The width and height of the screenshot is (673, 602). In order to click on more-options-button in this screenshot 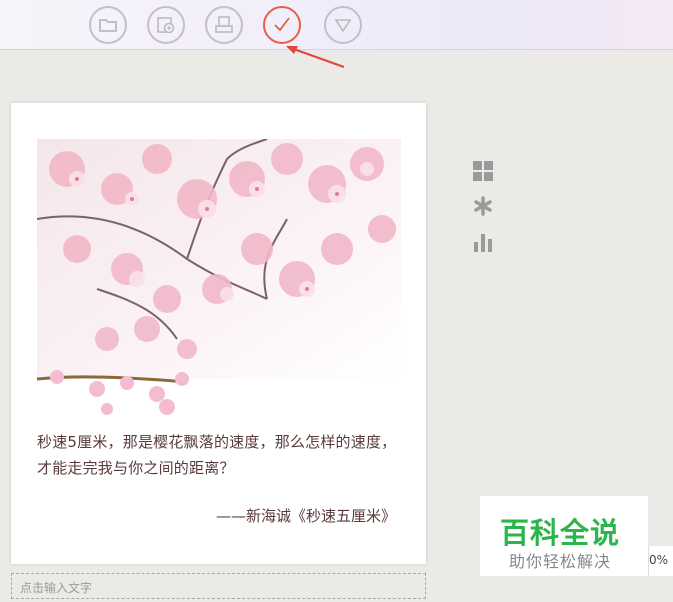, I will do `click(343, 25)`.